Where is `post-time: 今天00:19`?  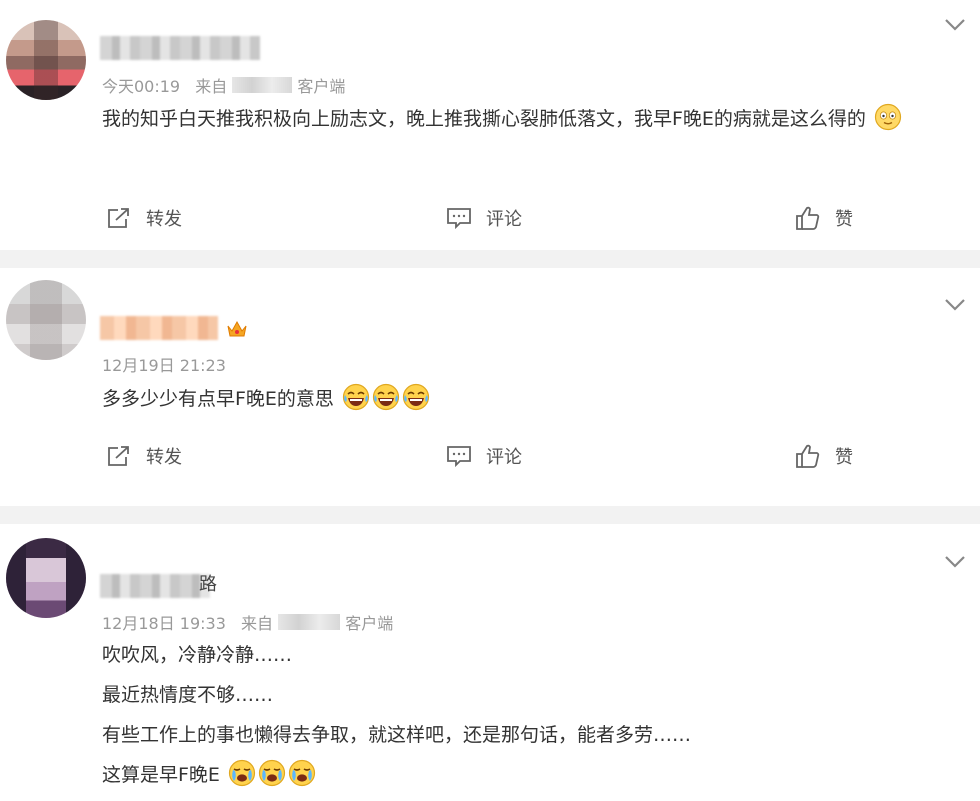
post-time: 今天00:19 is located at coordinates (141, 86).